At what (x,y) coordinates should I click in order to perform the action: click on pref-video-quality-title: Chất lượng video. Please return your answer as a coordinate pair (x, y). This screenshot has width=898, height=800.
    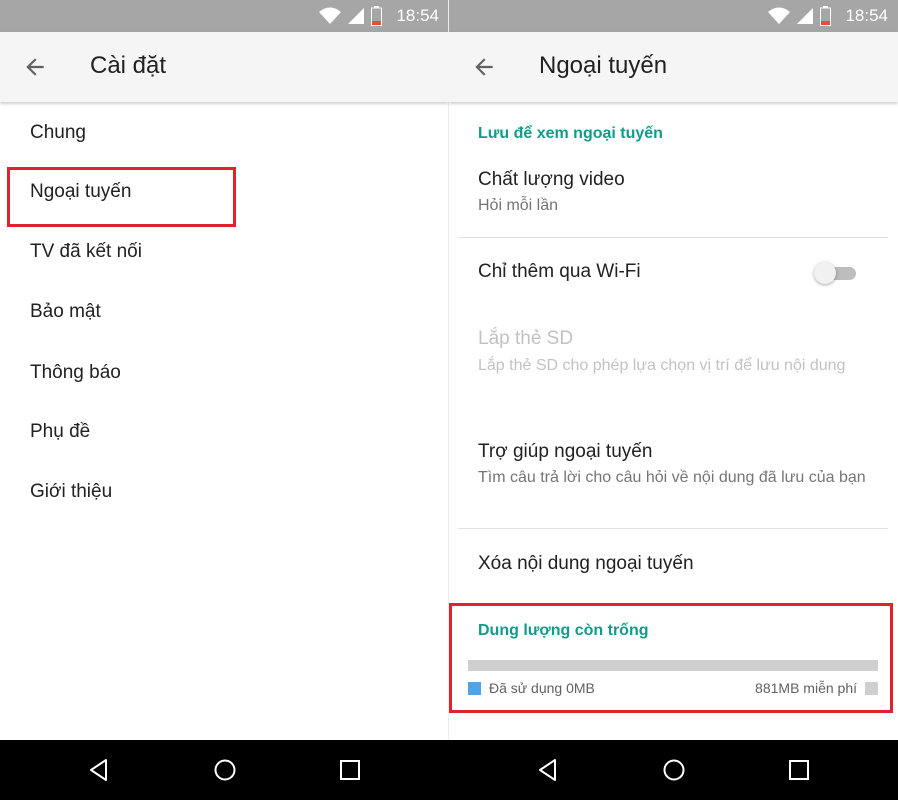
    Looking at the image, I should click on (551, 179).